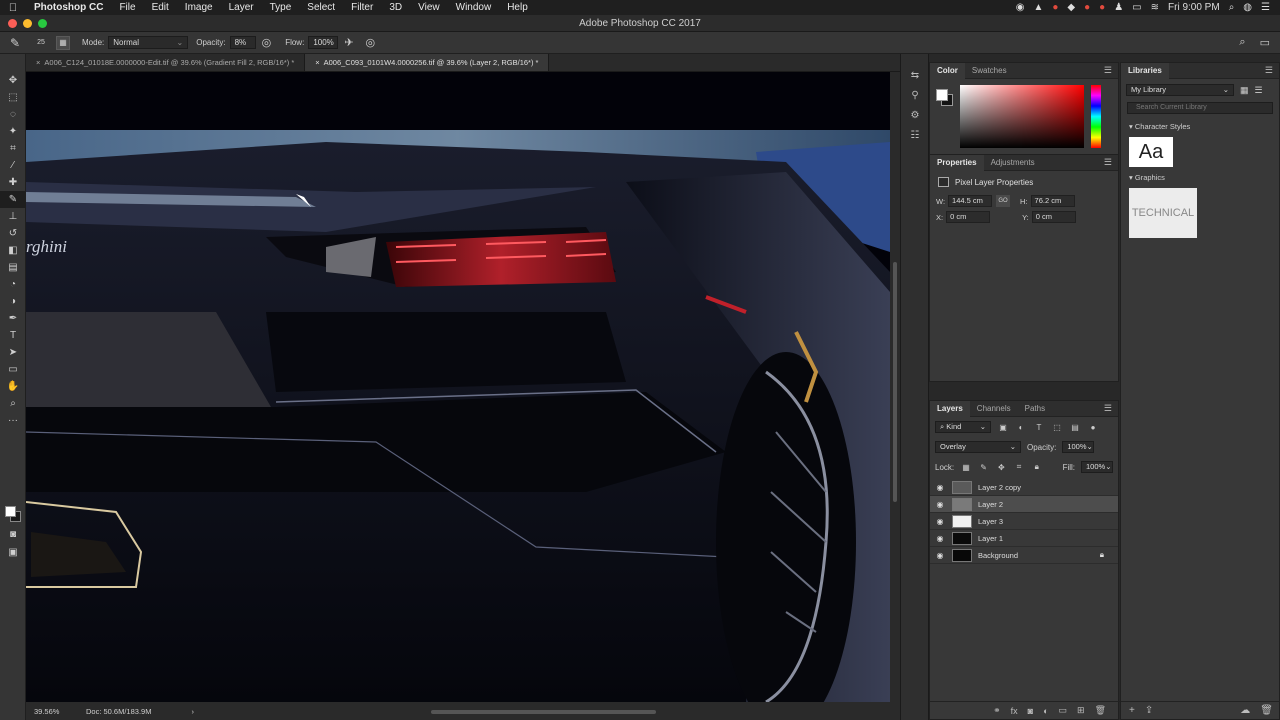  Describe the element at coordinates (1038, 7) in the screenshot. I see `drive-icon: ▲` at that location.